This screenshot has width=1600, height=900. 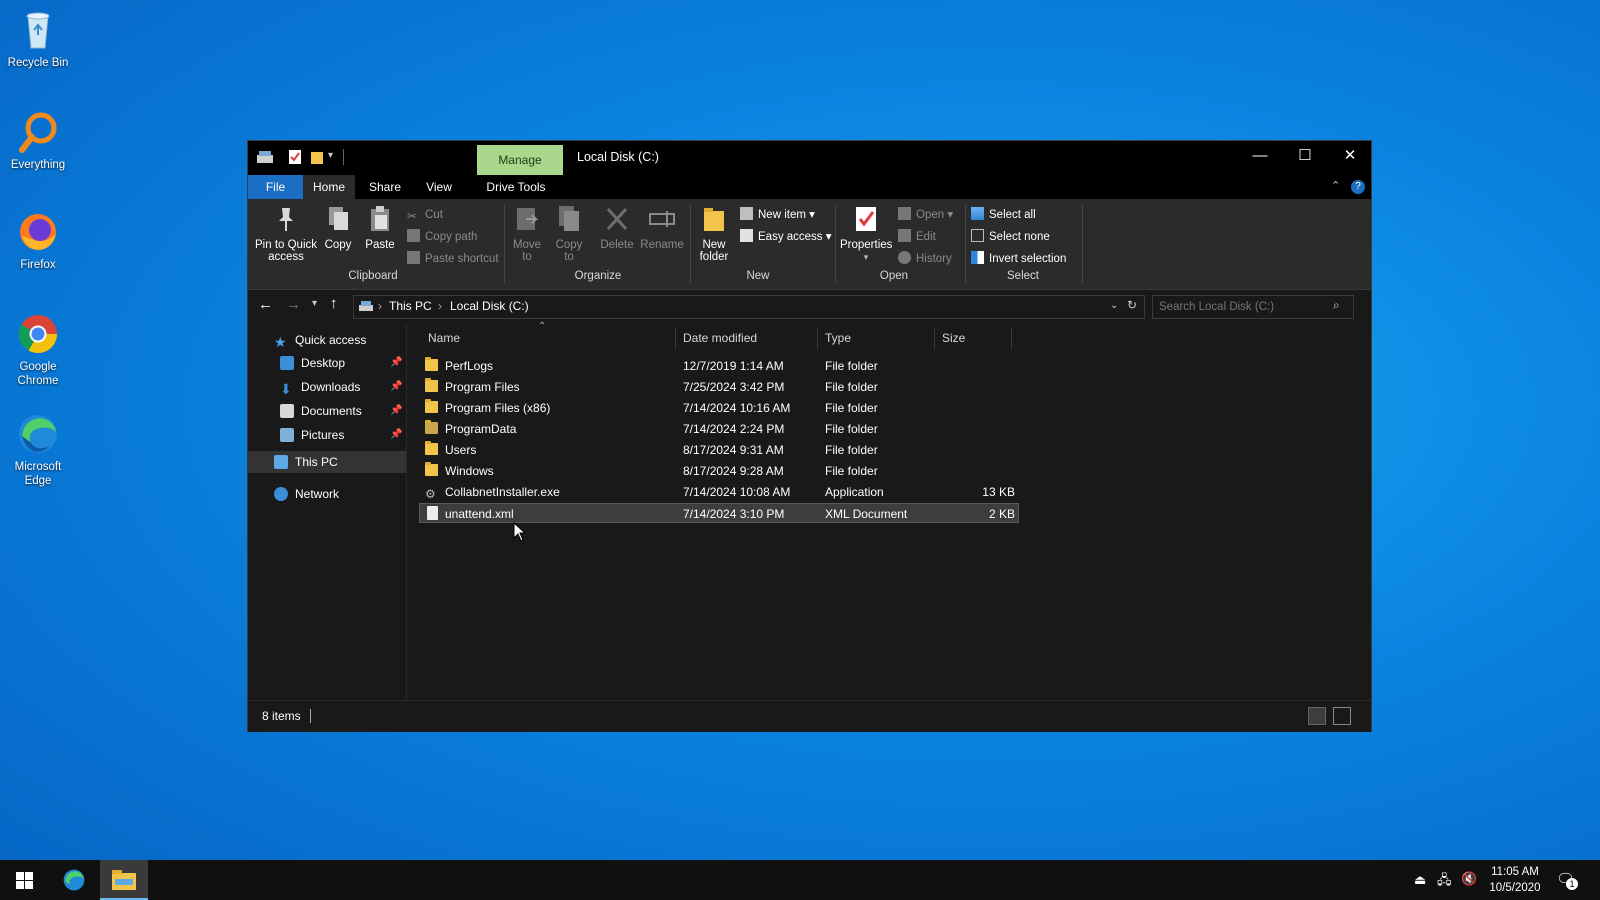 I want to click on desktop-icon-everything: Everything, so click(x=38, y=141).